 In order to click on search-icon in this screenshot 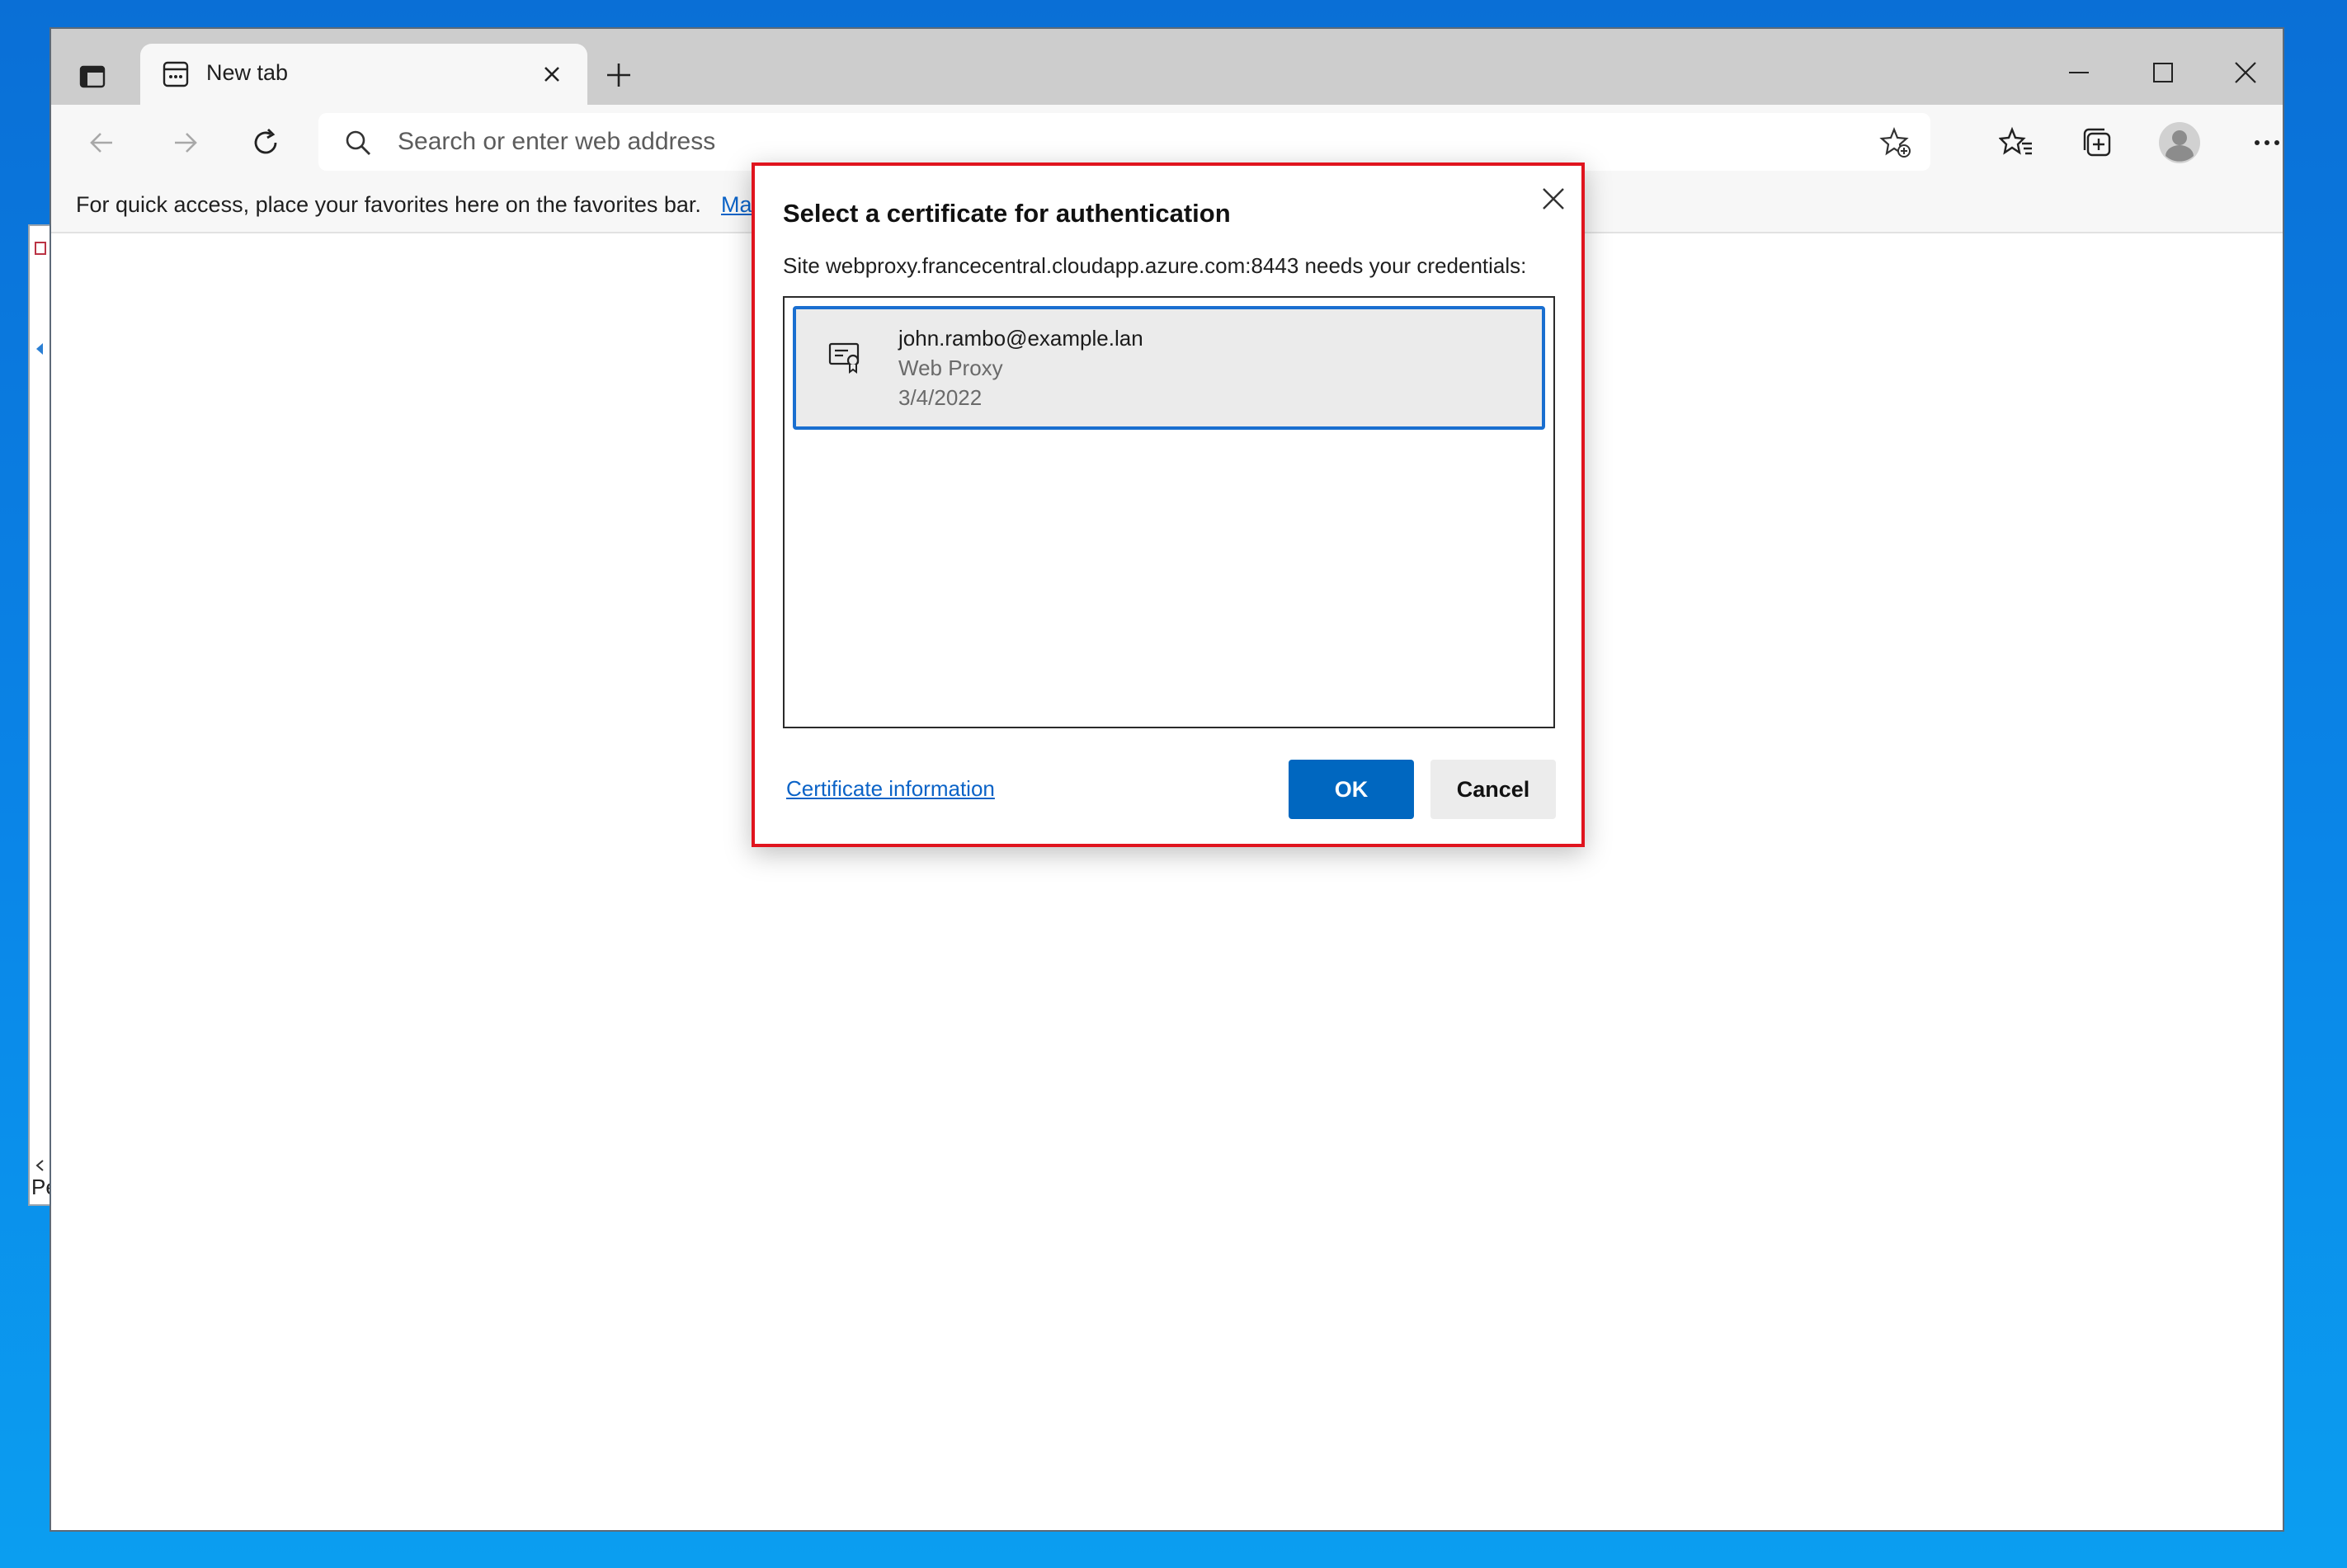, I will do `click(358, 142)`.